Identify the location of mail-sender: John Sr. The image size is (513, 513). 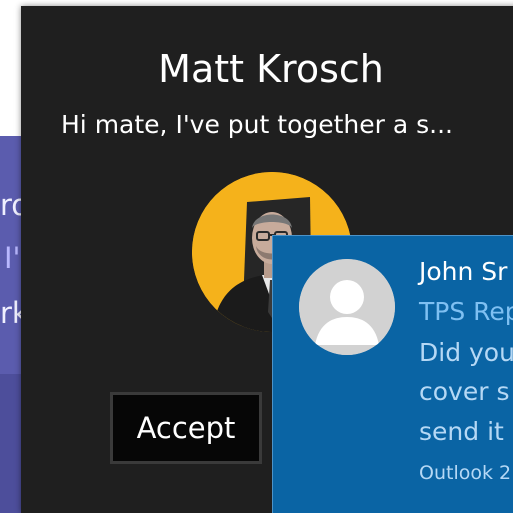
(463, 271).